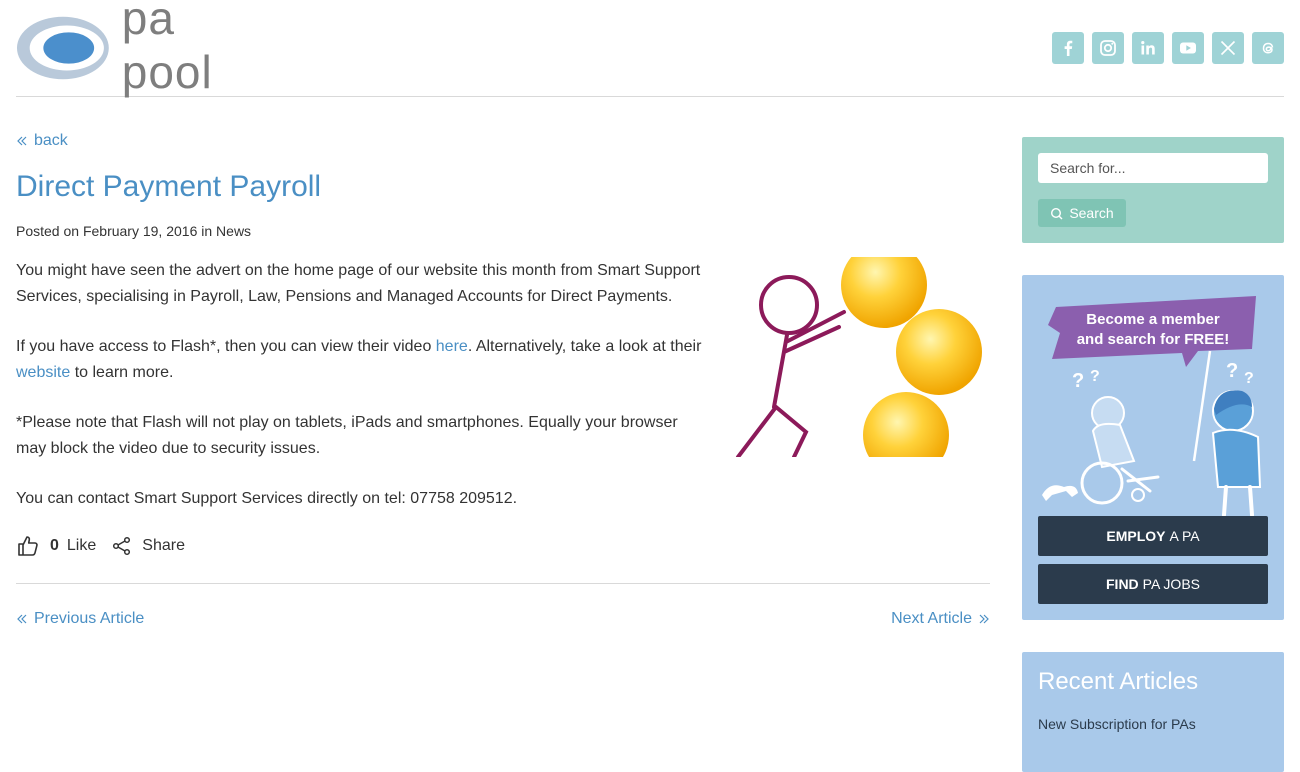 Image resolution: width=1300 pixels, height=772 pixels. Describe the element at coordinates (1153, 712) in the screenshot. I see `recent-articles-panel: Recent Articles New Subscription for PAs` at that location.